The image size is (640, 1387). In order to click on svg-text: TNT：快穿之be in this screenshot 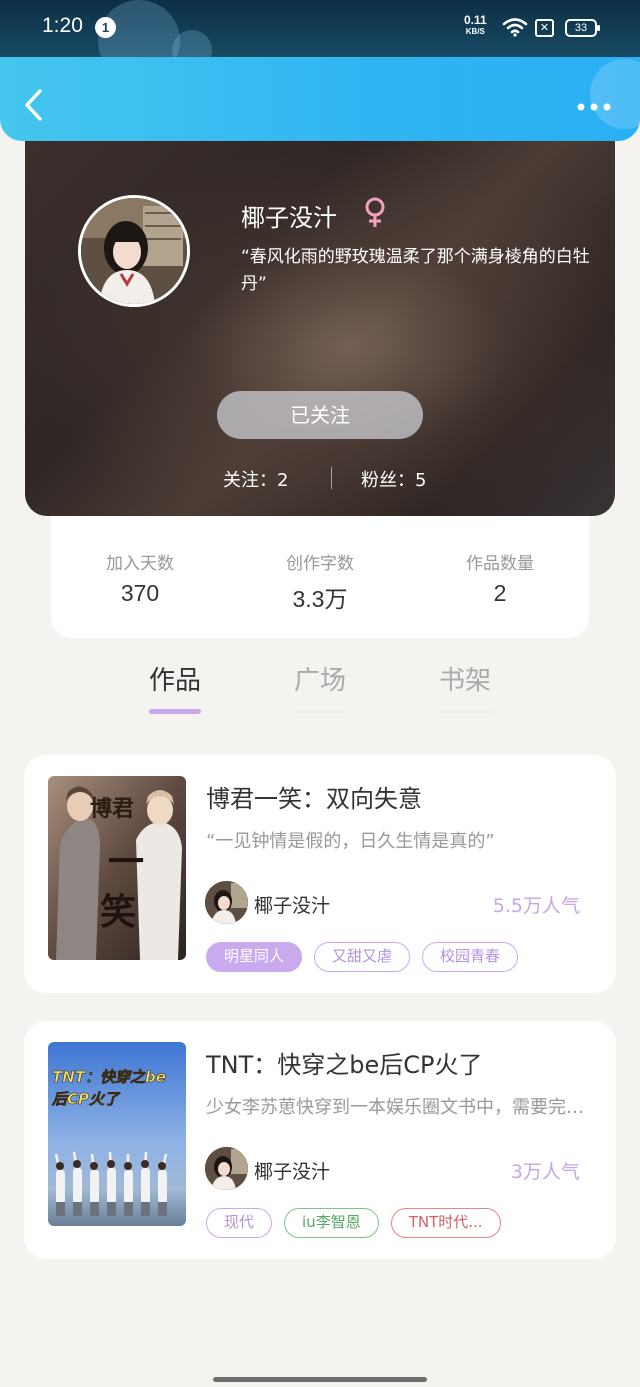, I will do `click(109, 1077)`.